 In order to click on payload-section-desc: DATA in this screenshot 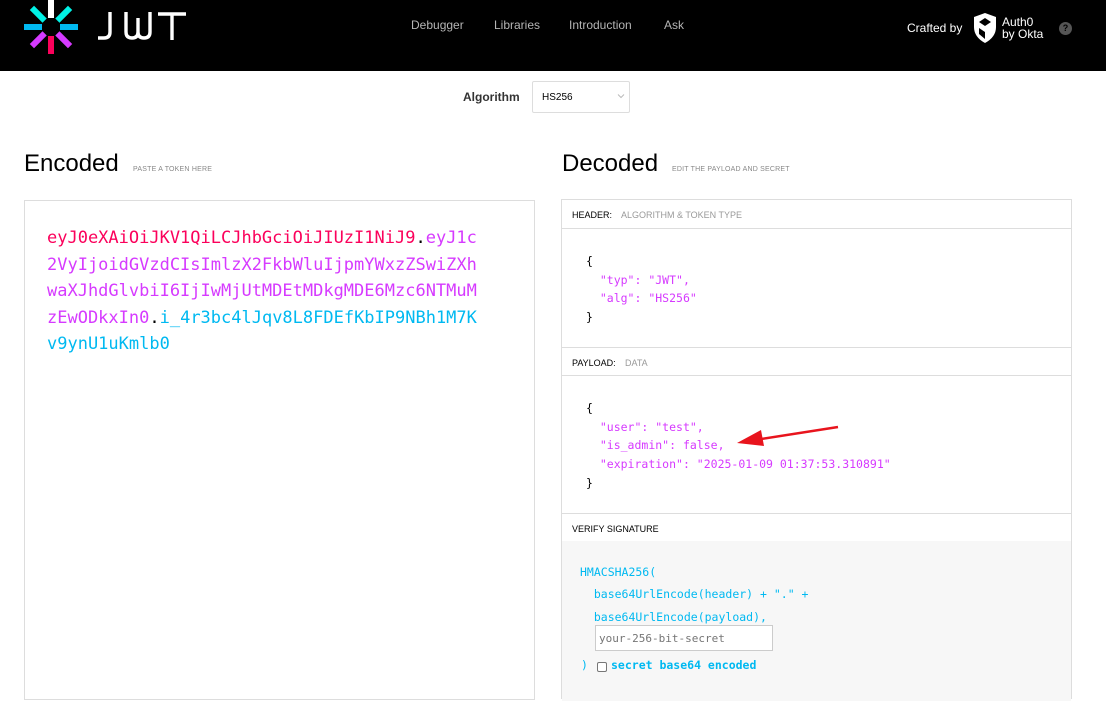, I will do `click(636, 363)`.